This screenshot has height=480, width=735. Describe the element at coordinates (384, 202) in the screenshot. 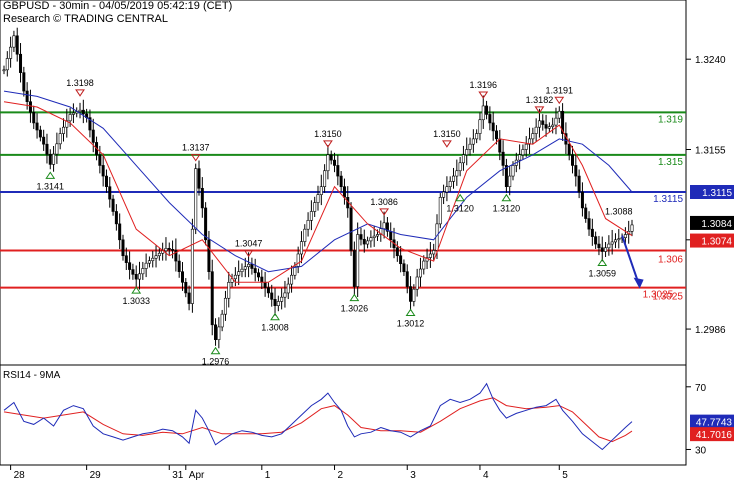

I see `high-annotation-label: 1.3086` at that location.